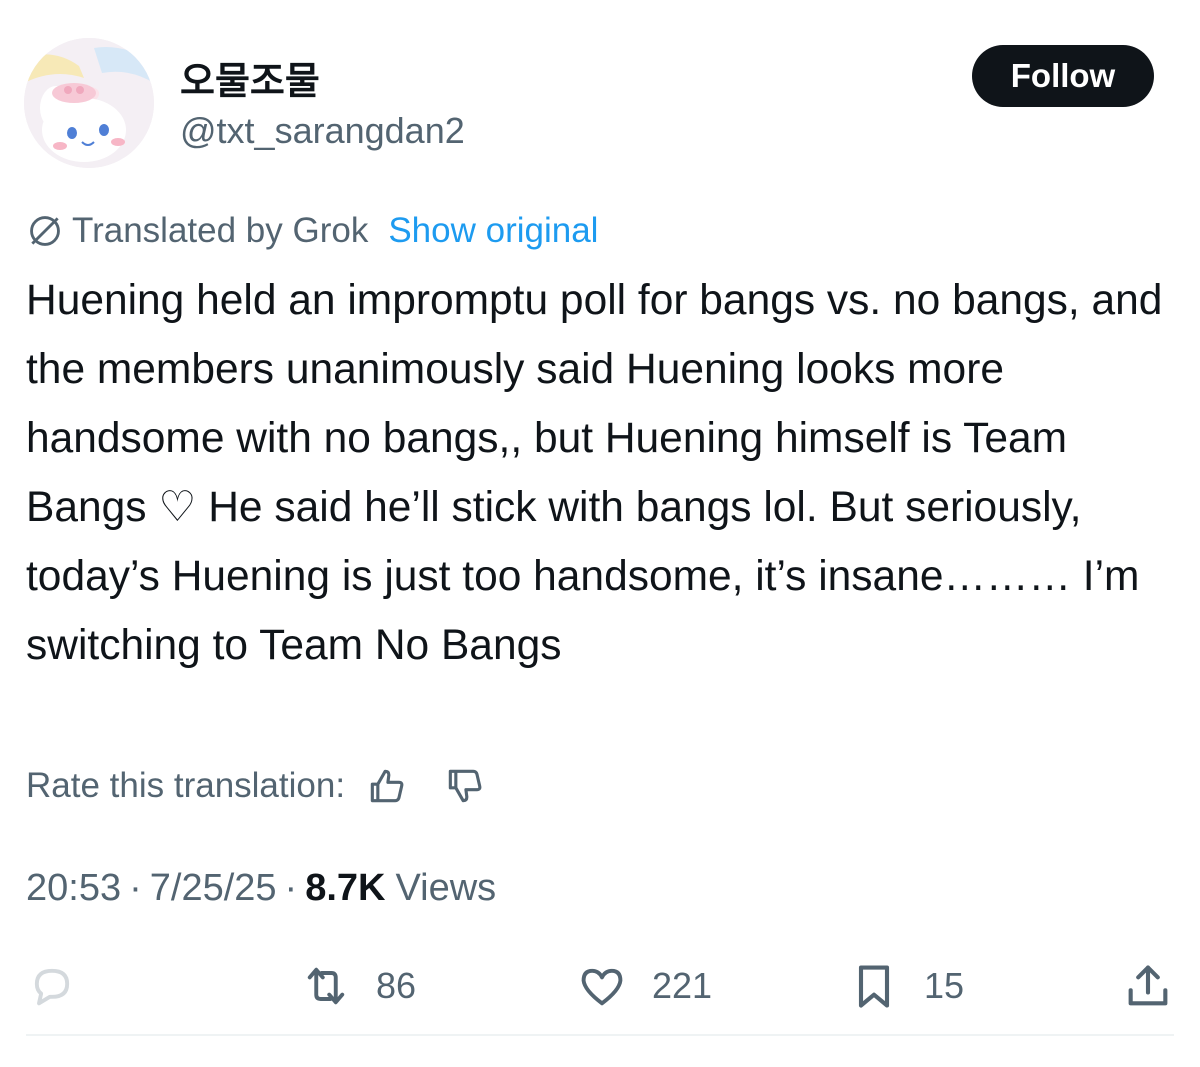  I want to click on repost-button: 86, so click(358, 986).